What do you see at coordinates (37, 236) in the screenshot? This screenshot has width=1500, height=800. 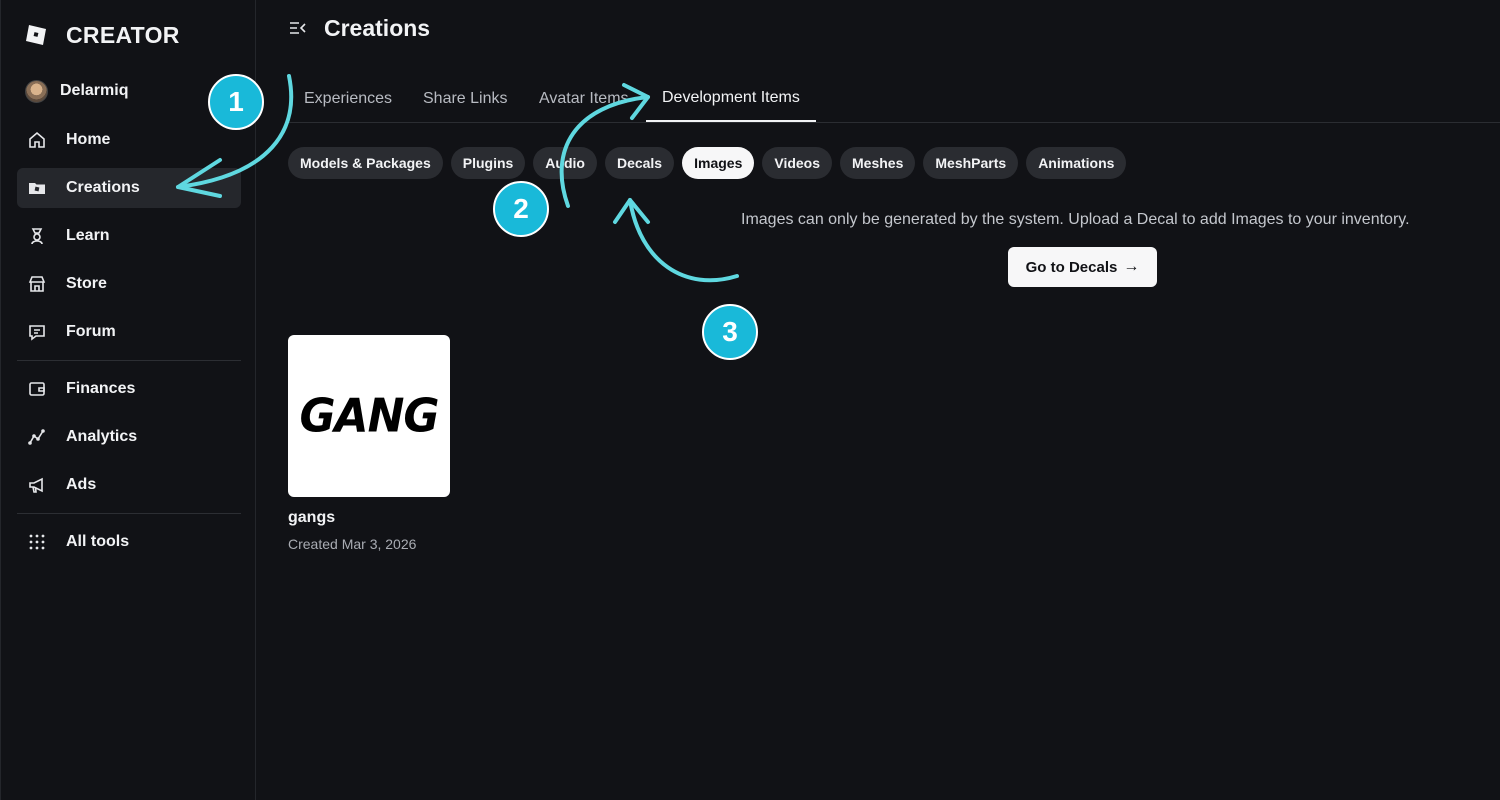 I see `learn-icon` at bounding box center [37, 236].